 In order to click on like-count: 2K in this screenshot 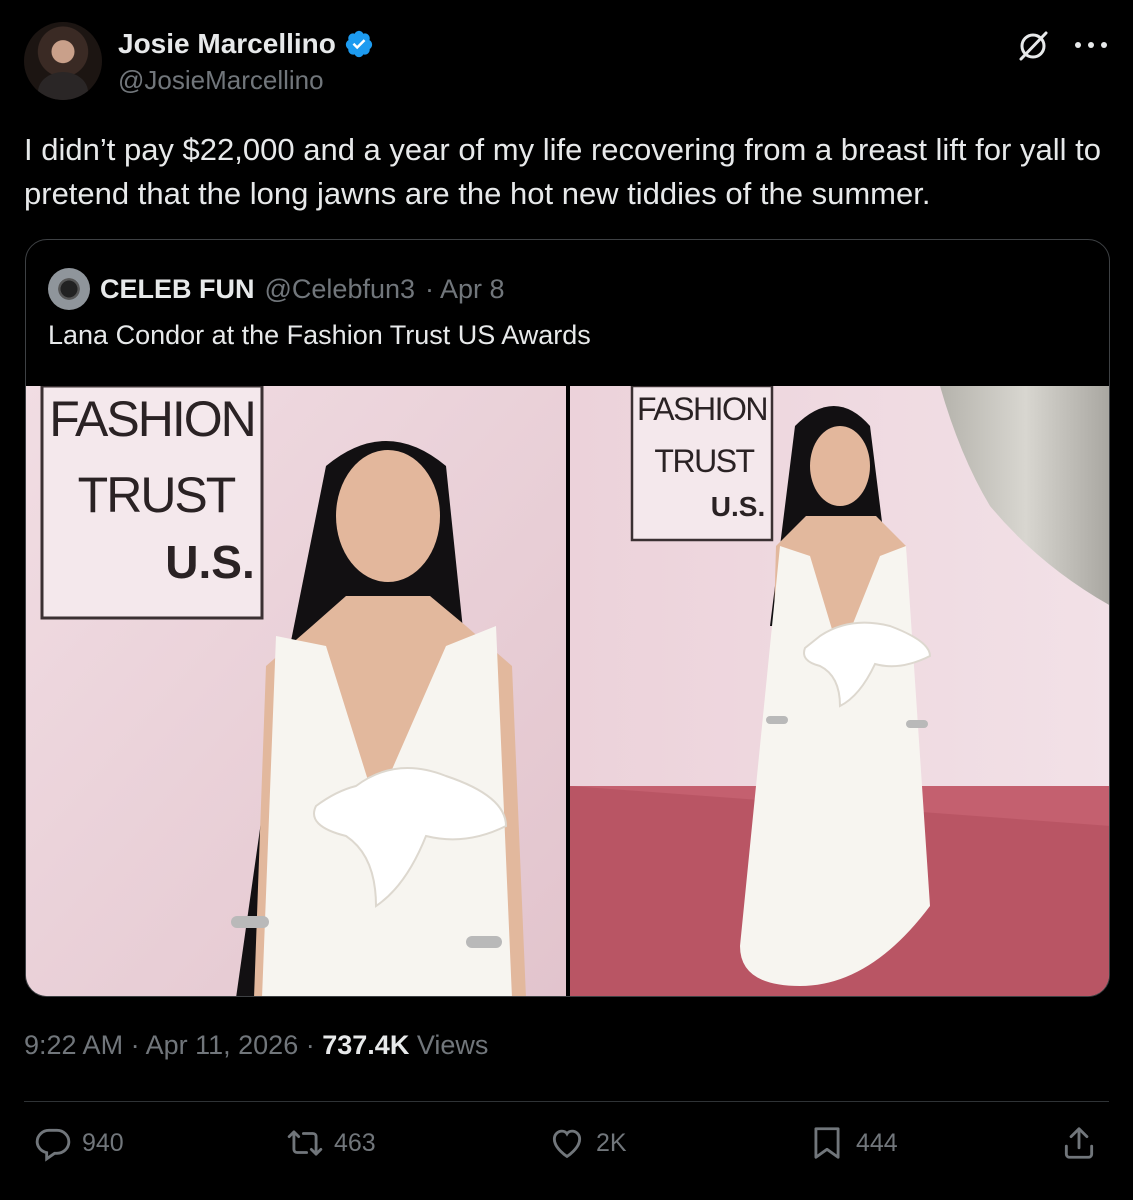, I will do `click(611, 1142)`.